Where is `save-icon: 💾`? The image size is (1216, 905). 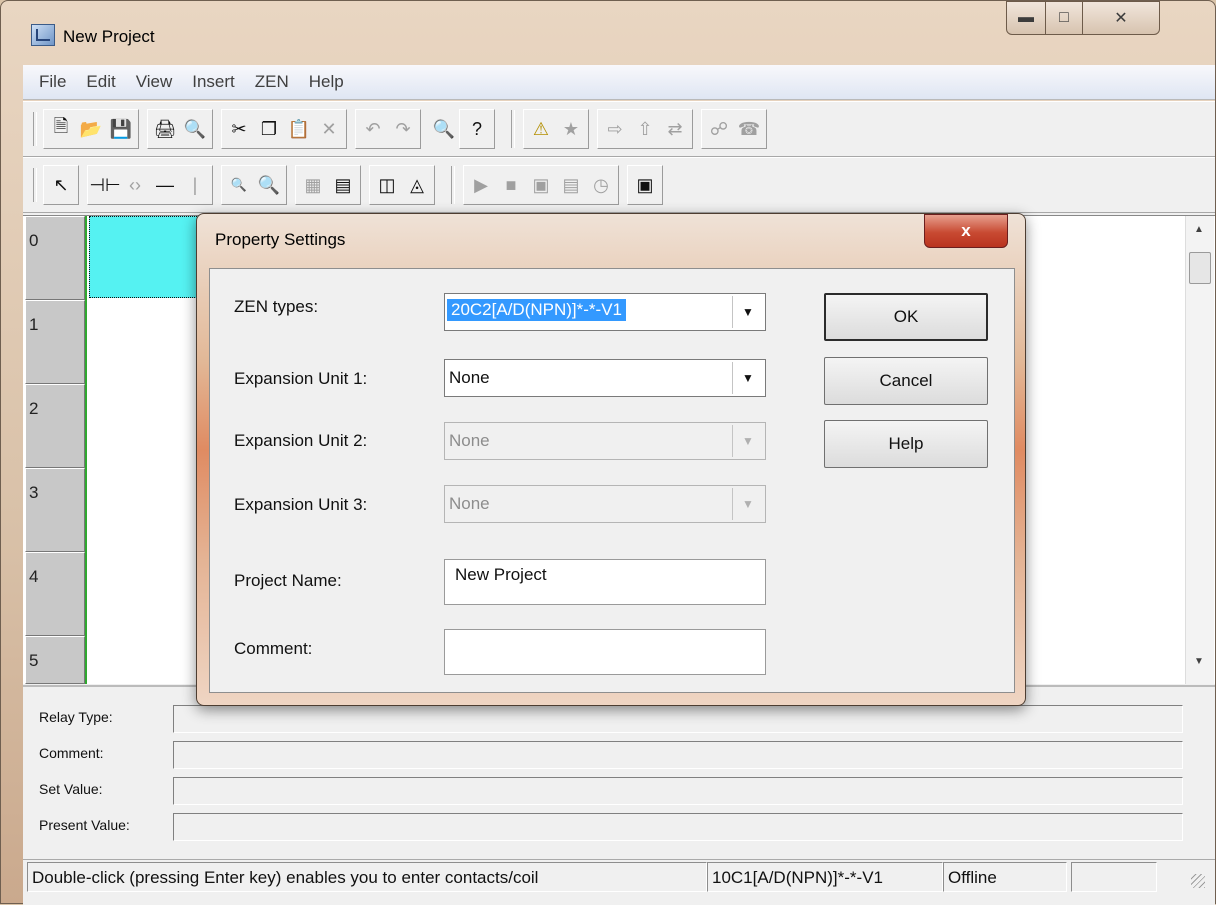 save-icon: 💾 is located at coordinates (121, 129).